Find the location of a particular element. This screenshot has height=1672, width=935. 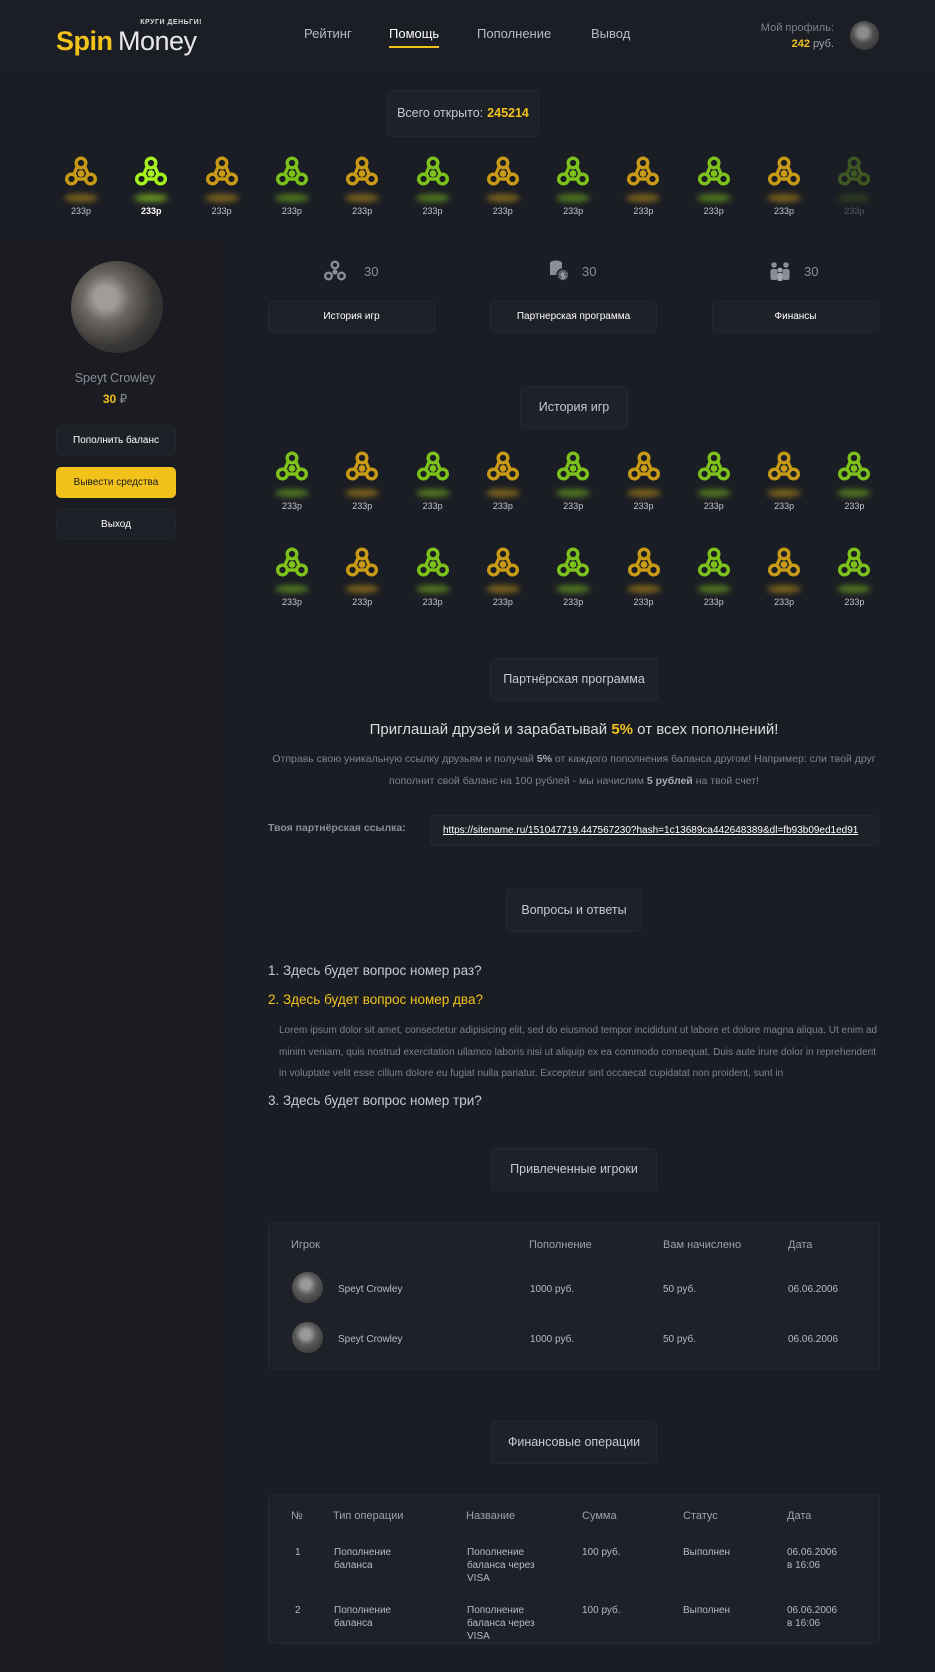

finance-name-line: Пополнение is located at coordinates (496, 1610).